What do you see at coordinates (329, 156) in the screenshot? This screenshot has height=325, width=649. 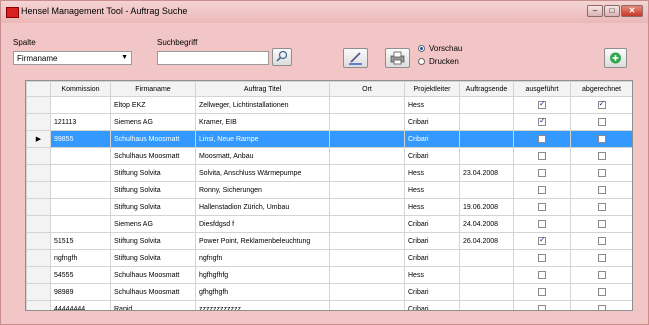 I see `table-row: Schulhaus Moosmatt Moosmatt, Anbau Cribari` at bounding box center [329, 156].